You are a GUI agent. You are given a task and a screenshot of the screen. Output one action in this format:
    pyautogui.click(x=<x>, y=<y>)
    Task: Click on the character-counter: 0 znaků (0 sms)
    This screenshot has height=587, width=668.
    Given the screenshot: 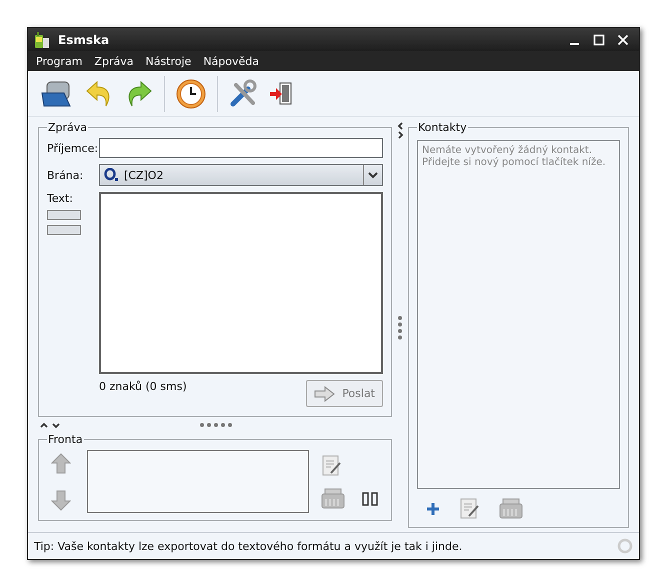 What is the action you would take?
    pyautogui.click(x=143, y=386)
    